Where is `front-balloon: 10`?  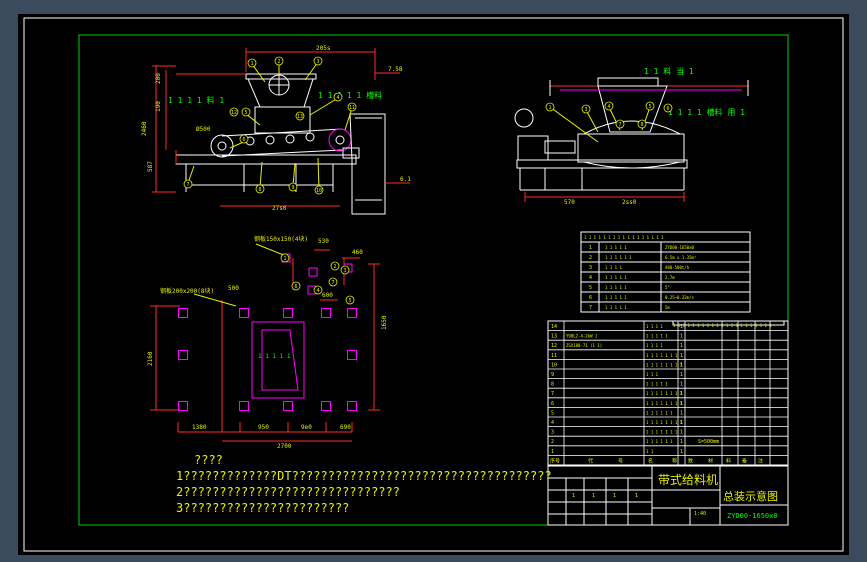 front-balloon: 10 is located at coordinates (319, 190).